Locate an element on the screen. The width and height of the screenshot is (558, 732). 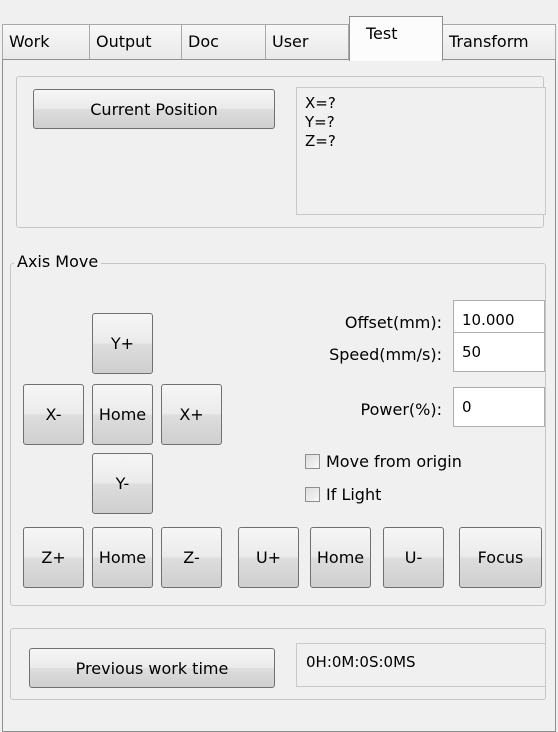
move-from-origin-box is located at coordinates (312, 461).